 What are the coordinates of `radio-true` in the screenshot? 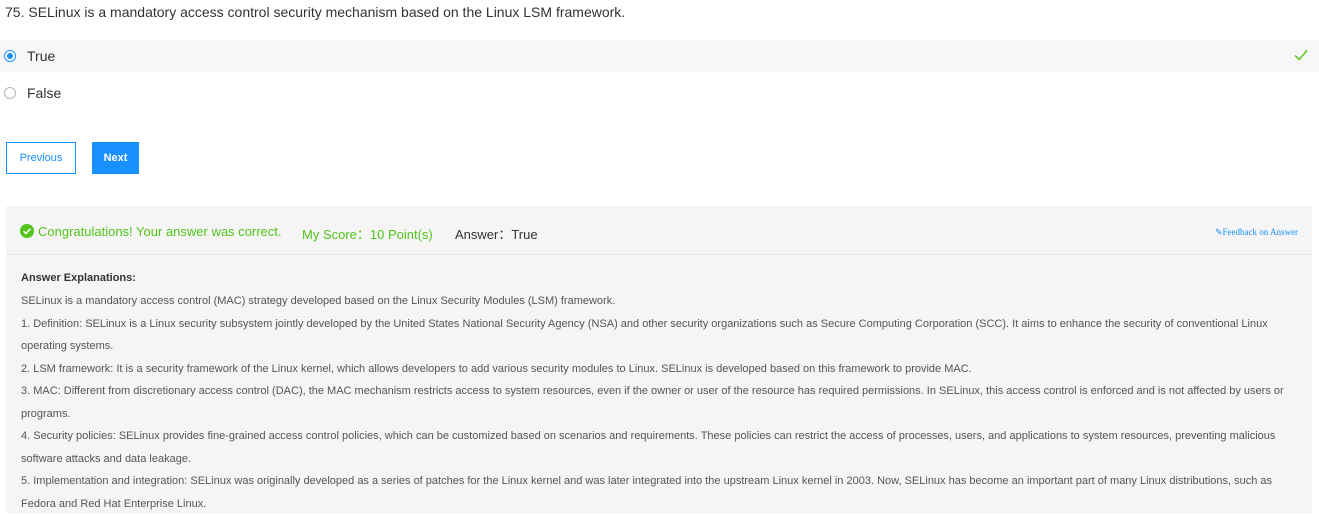 It's located at (10, 56).